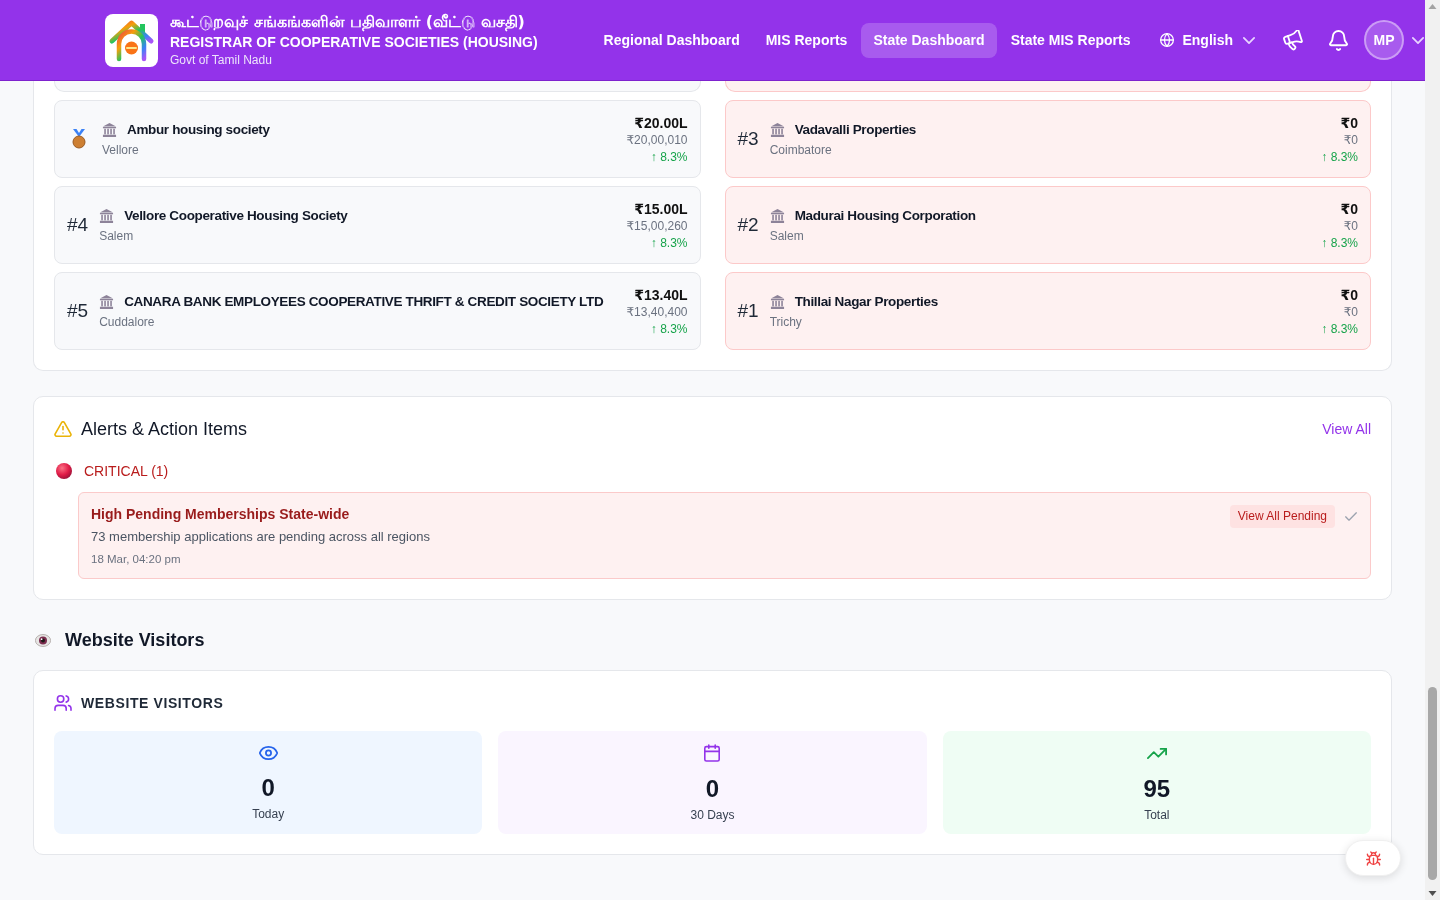  What do you see at coordinates (748, 311) in the screenshot?
I see `rank-number: #1` at bounding box center [748, 311].